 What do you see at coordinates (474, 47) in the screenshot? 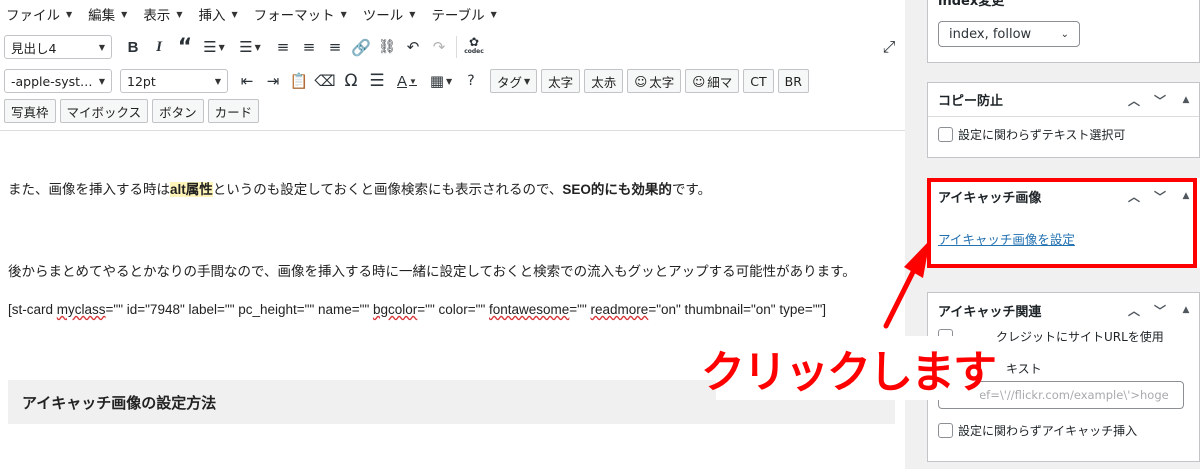
I see `codec-icon: ✿ codec` at bounding box center [474, 47].